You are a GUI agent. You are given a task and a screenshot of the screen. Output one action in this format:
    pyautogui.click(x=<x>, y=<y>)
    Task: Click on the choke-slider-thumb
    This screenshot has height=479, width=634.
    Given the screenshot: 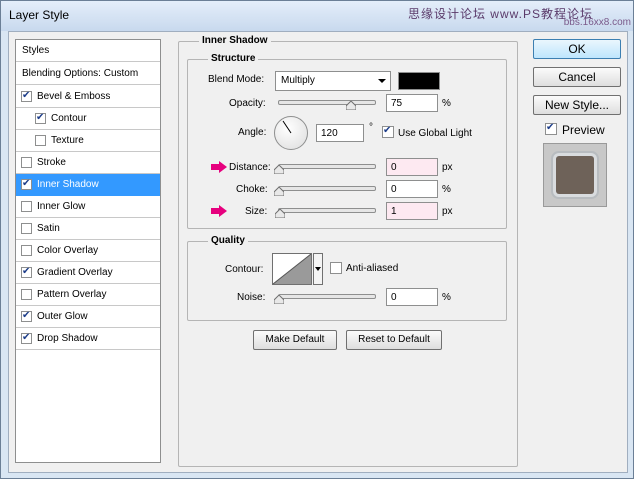 What is the action you would take?
    pyautogui.click(x=279, y=191)
    